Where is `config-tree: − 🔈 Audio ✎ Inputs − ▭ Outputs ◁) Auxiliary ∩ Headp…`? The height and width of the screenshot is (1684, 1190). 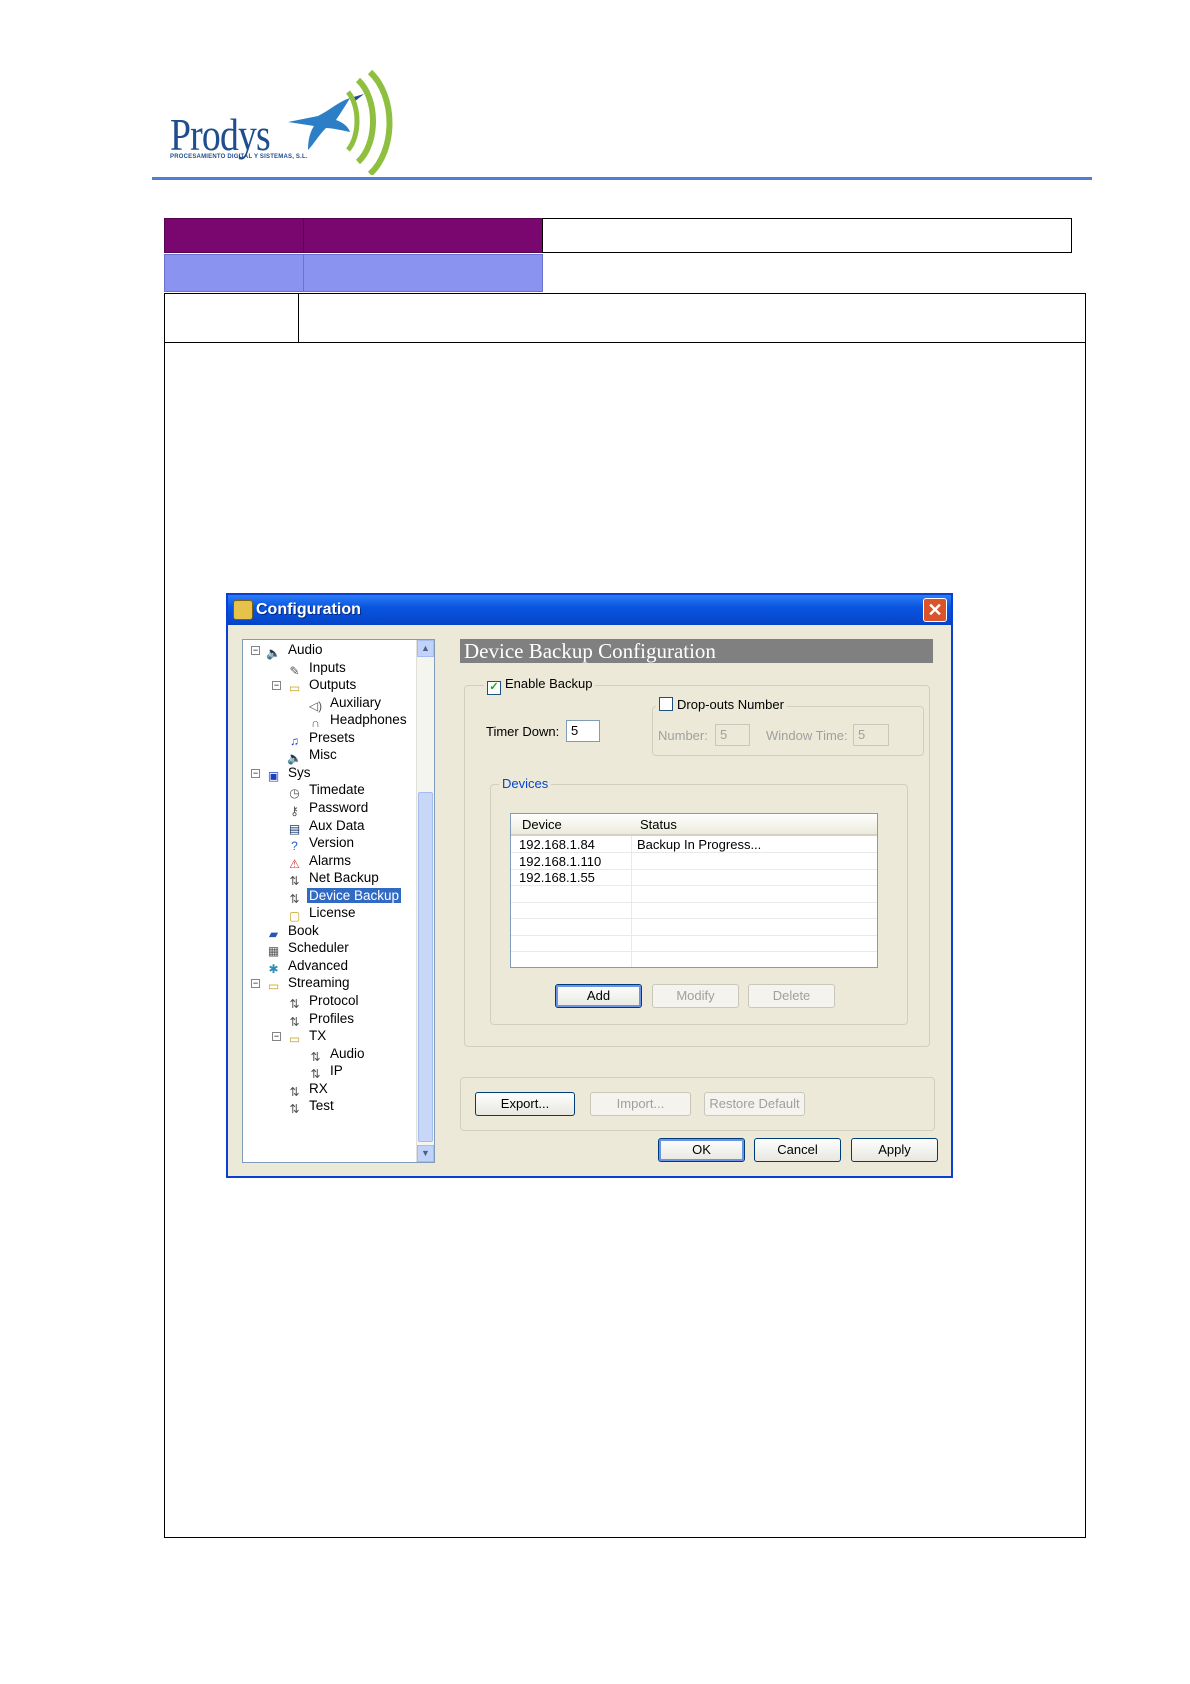 config-tree: − 🔈 Audio ✎ Inputs − ▭ Outputs ◁) Auxiliary ∩ Headp… is located at coordinates (338, 901).